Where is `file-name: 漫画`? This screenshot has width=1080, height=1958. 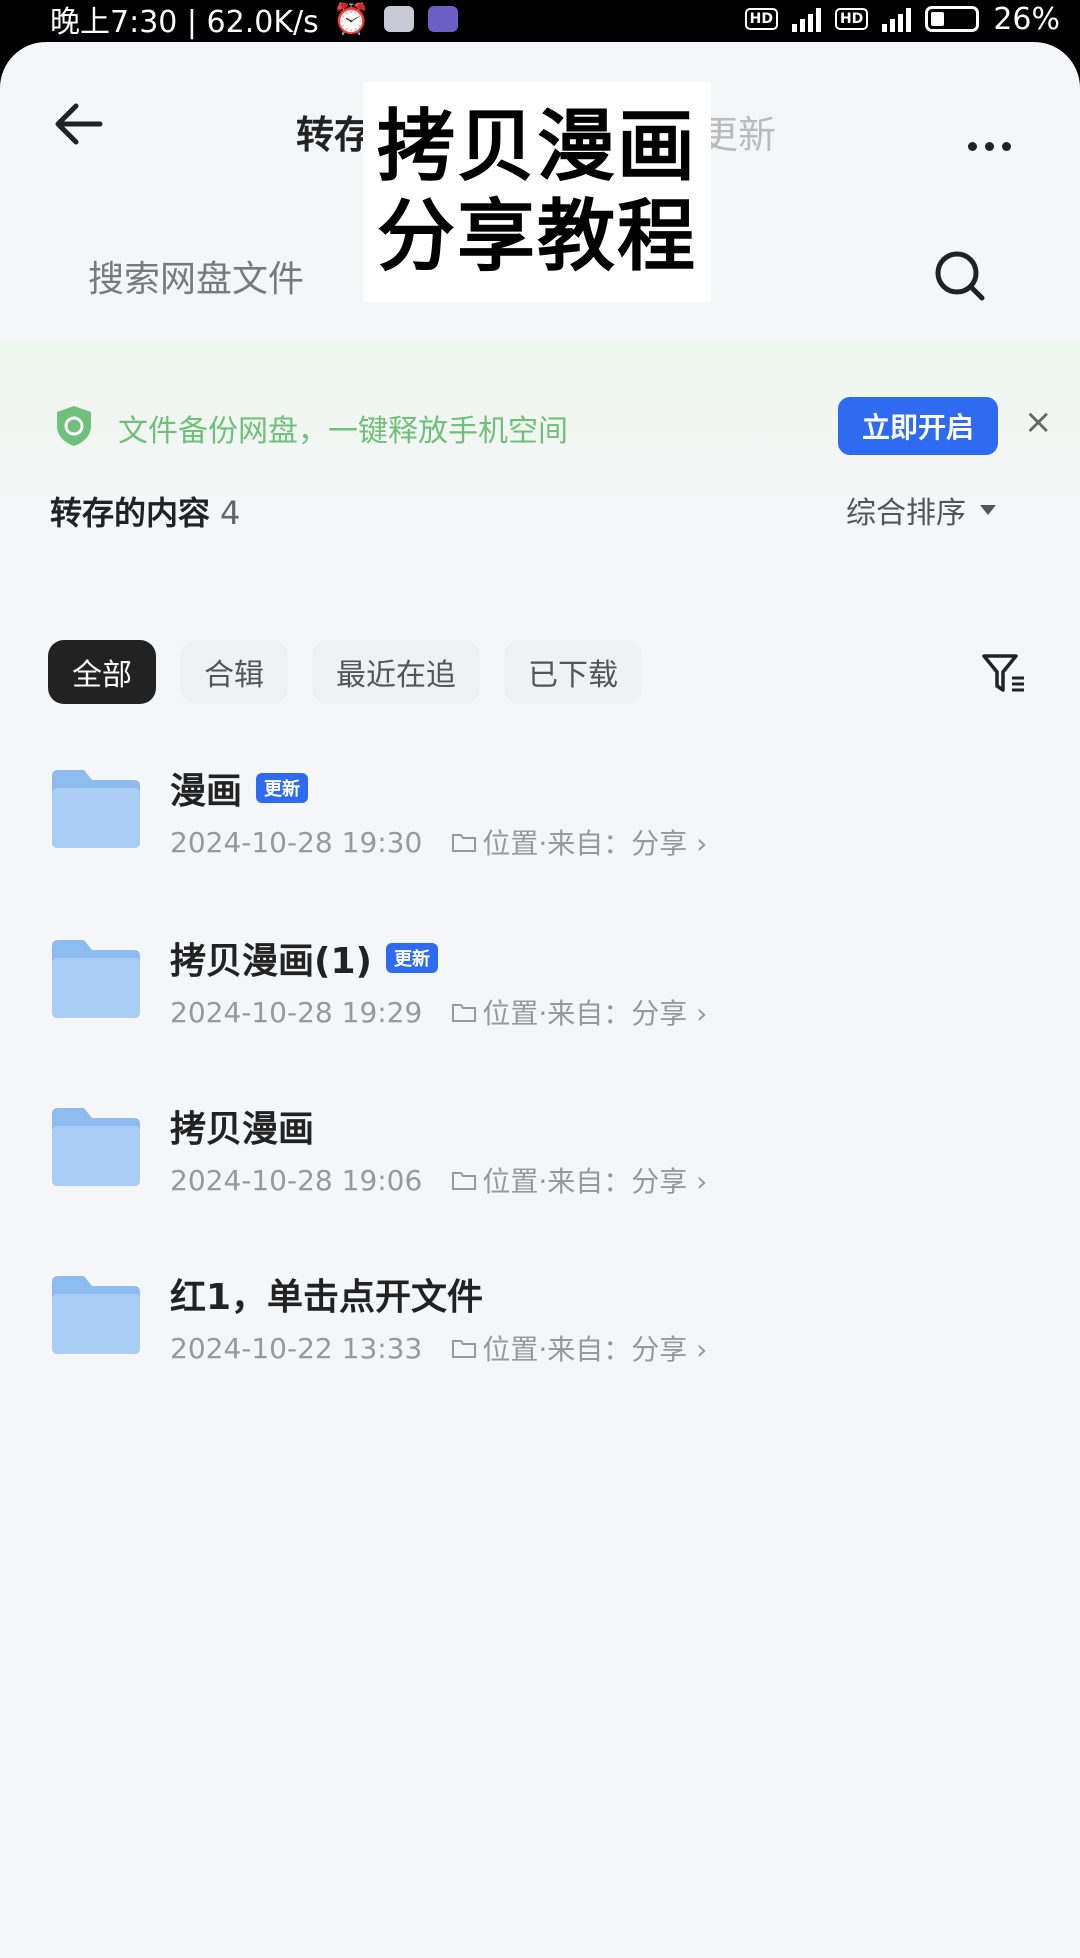
file-name: 漫画 is located at coordinates (206, 791).